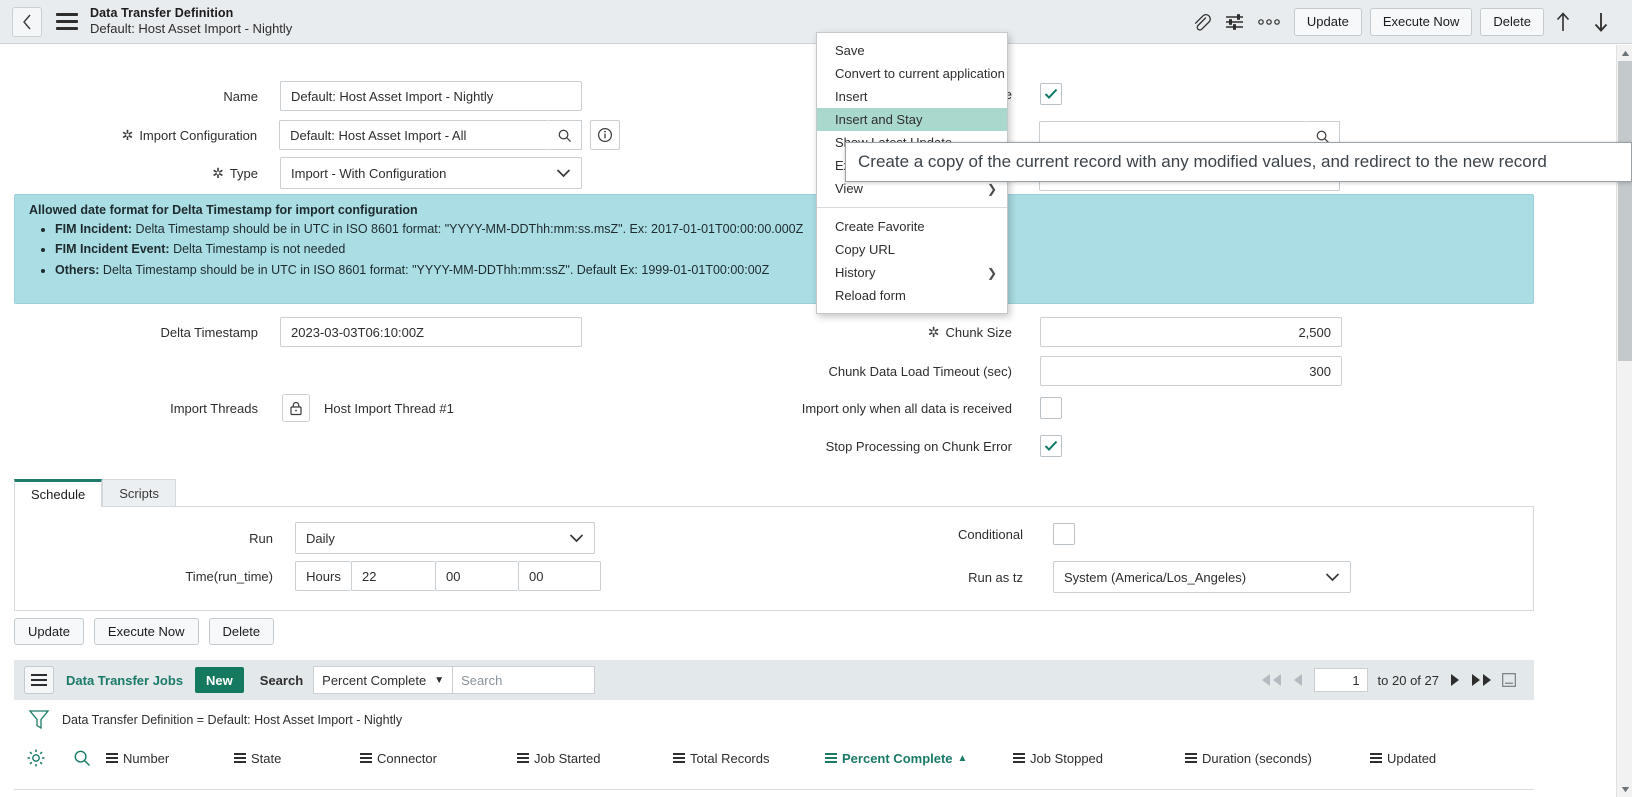  I want to click on import-configuration-lookup-button, so click(565, 135).